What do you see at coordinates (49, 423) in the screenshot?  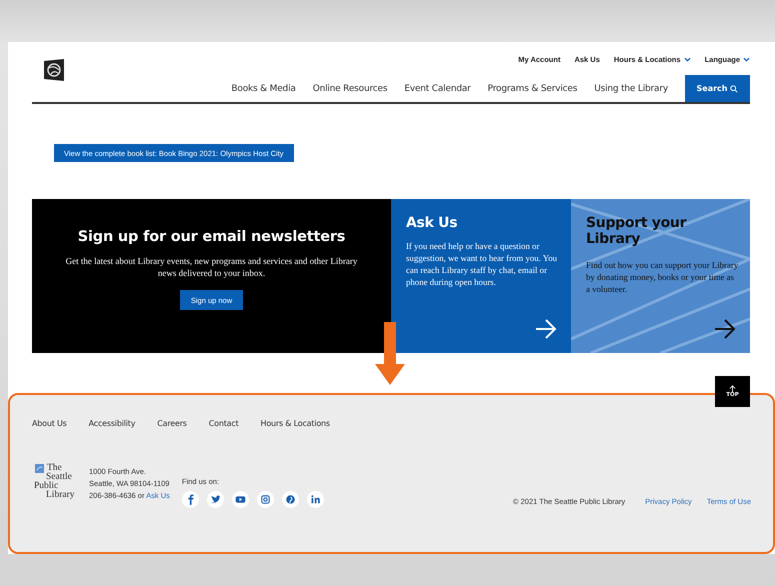 I see `footer-link: About Us` at bounding box center [49, 423].